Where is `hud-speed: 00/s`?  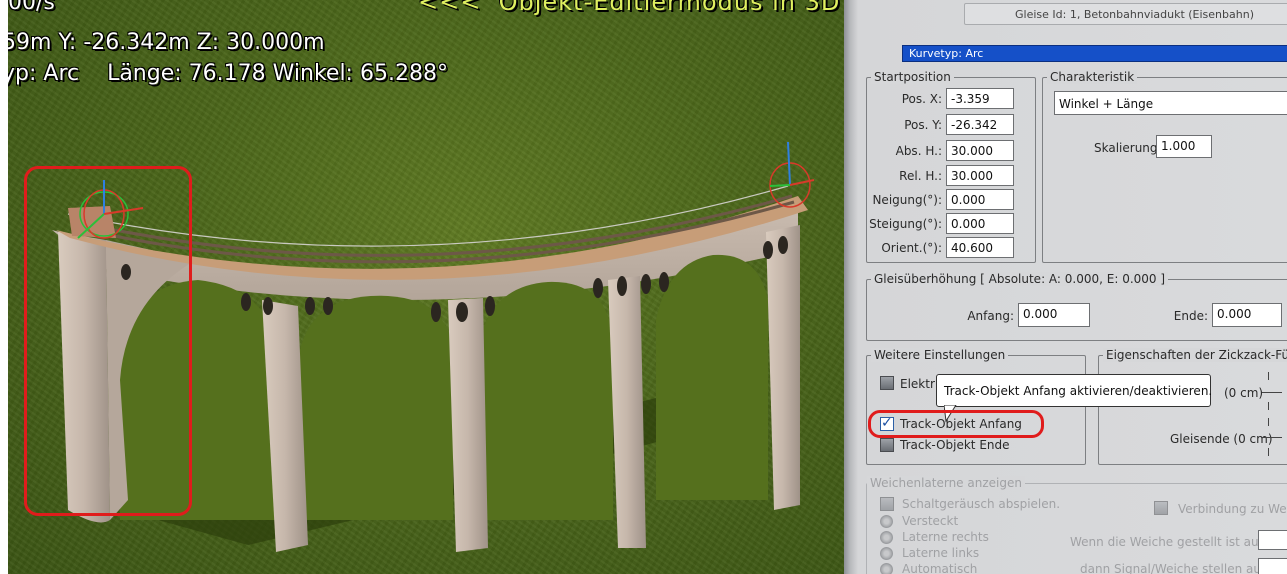 hud-speed: 00/s is located at coordinates (31, 7).